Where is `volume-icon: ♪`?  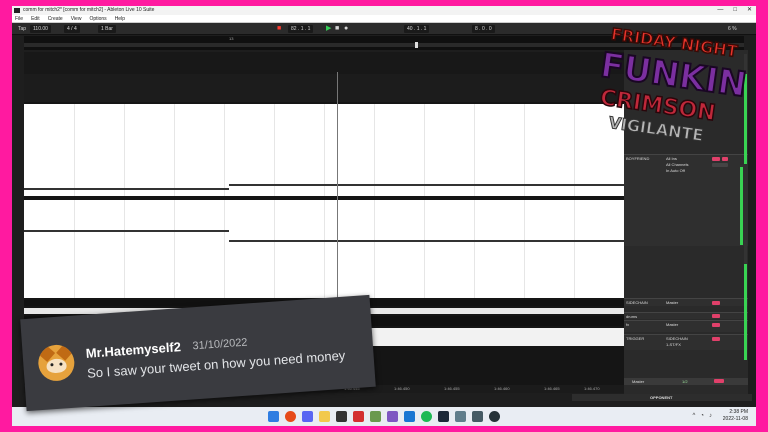
volume-icon: ♪ is located at coordinates (710, 416).